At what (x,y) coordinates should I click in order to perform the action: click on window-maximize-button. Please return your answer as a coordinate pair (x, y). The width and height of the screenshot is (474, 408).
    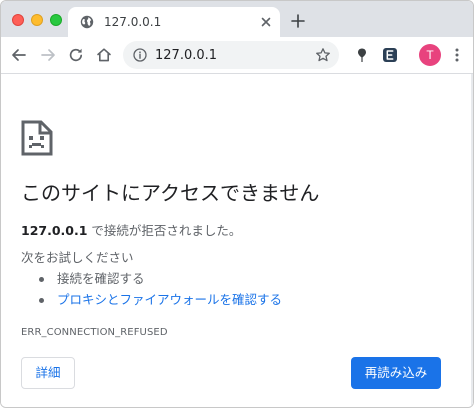
    Looking at the image, I should click on (56, 20).